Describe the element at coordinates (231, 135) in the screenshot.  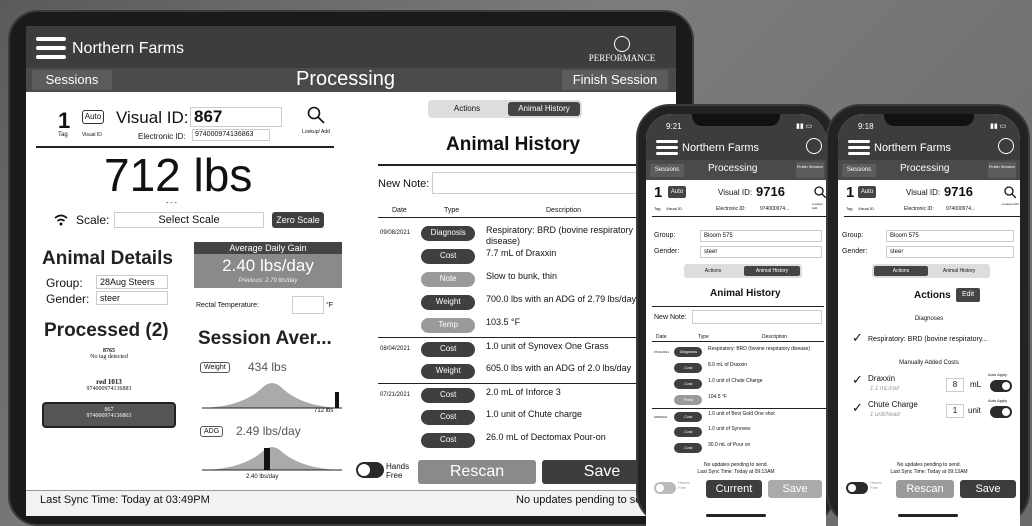
I see `electronic-id-input: 974000974136863` at that location.